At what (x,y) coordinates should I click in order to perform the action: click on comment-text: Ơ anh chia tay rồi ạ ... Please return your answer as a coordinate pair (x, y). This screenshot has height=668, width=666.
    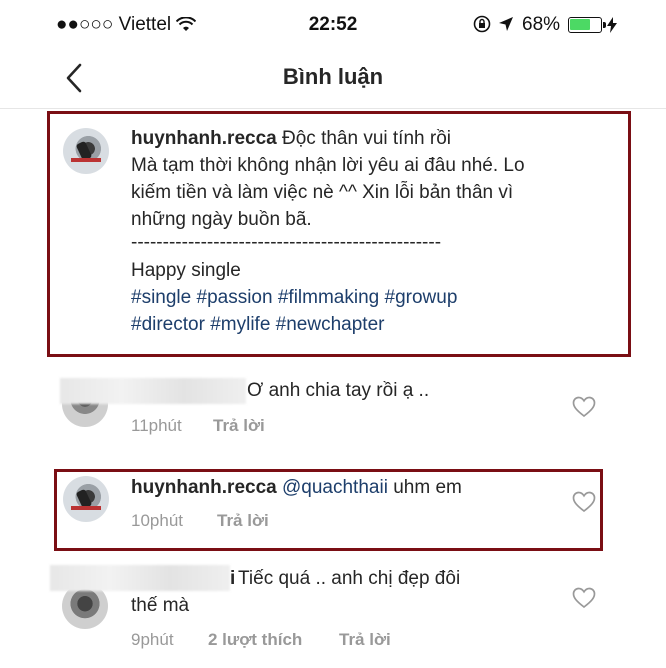
    Looking at the image, I should click on (338, 390).